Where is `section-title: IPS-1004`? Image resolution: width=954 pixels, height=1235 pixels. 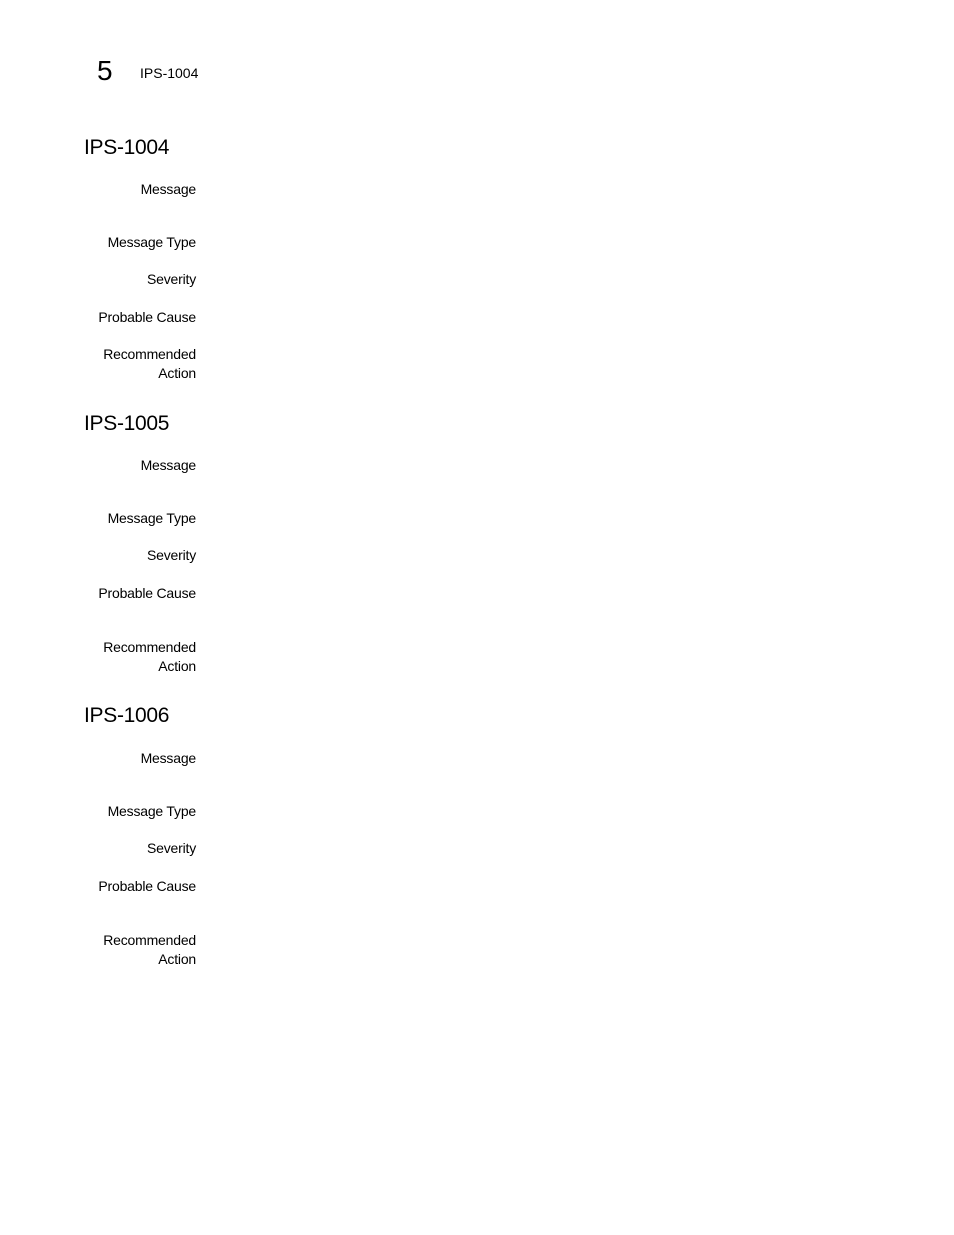 section-title: IPS-1004 is located at coordinates (127, 147).